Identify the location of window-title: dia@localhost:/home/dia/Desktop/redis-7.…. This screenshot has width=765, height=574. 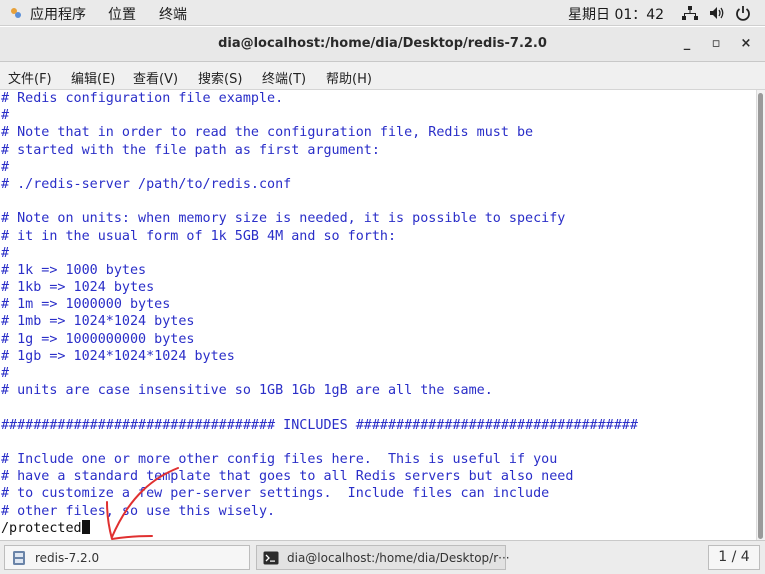
(382, 43).